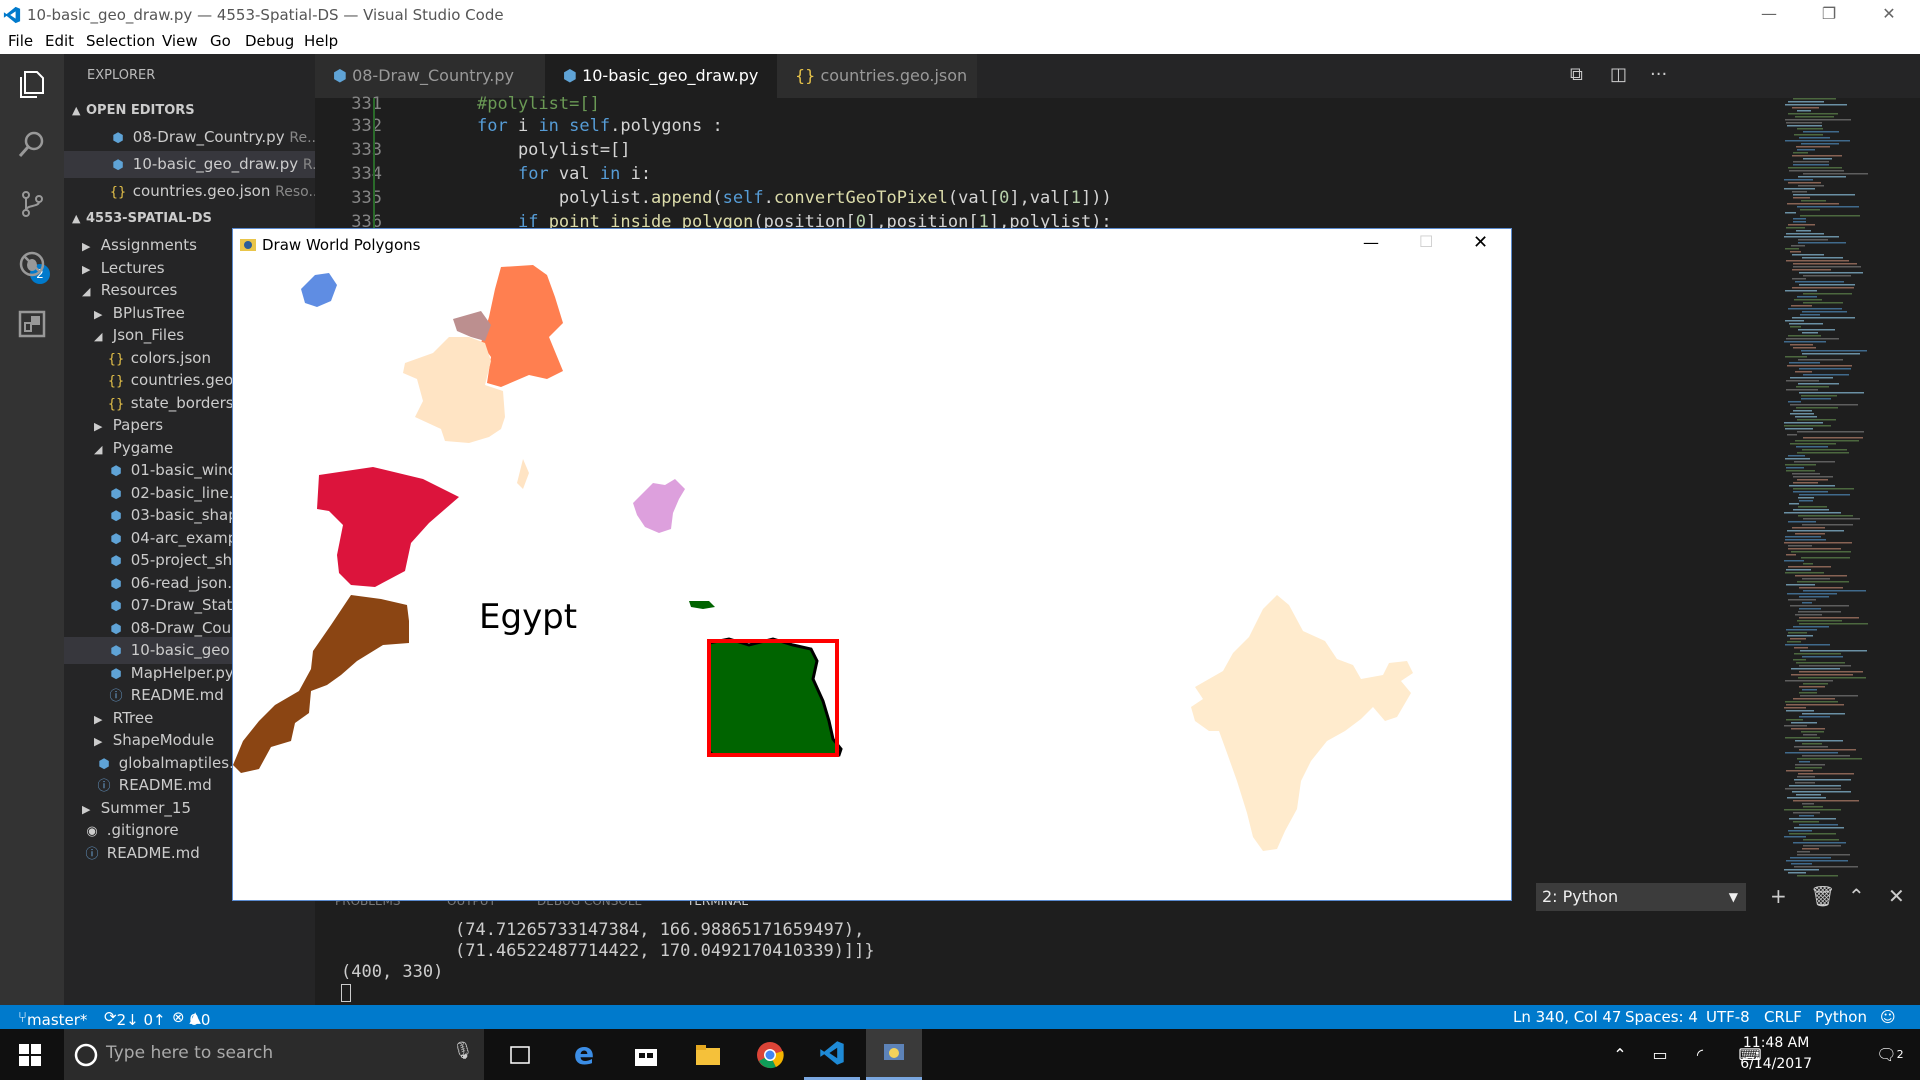 This screenshot has width=1920, height=1080. I want to click on close-button: ✕, so click(1889, 15).